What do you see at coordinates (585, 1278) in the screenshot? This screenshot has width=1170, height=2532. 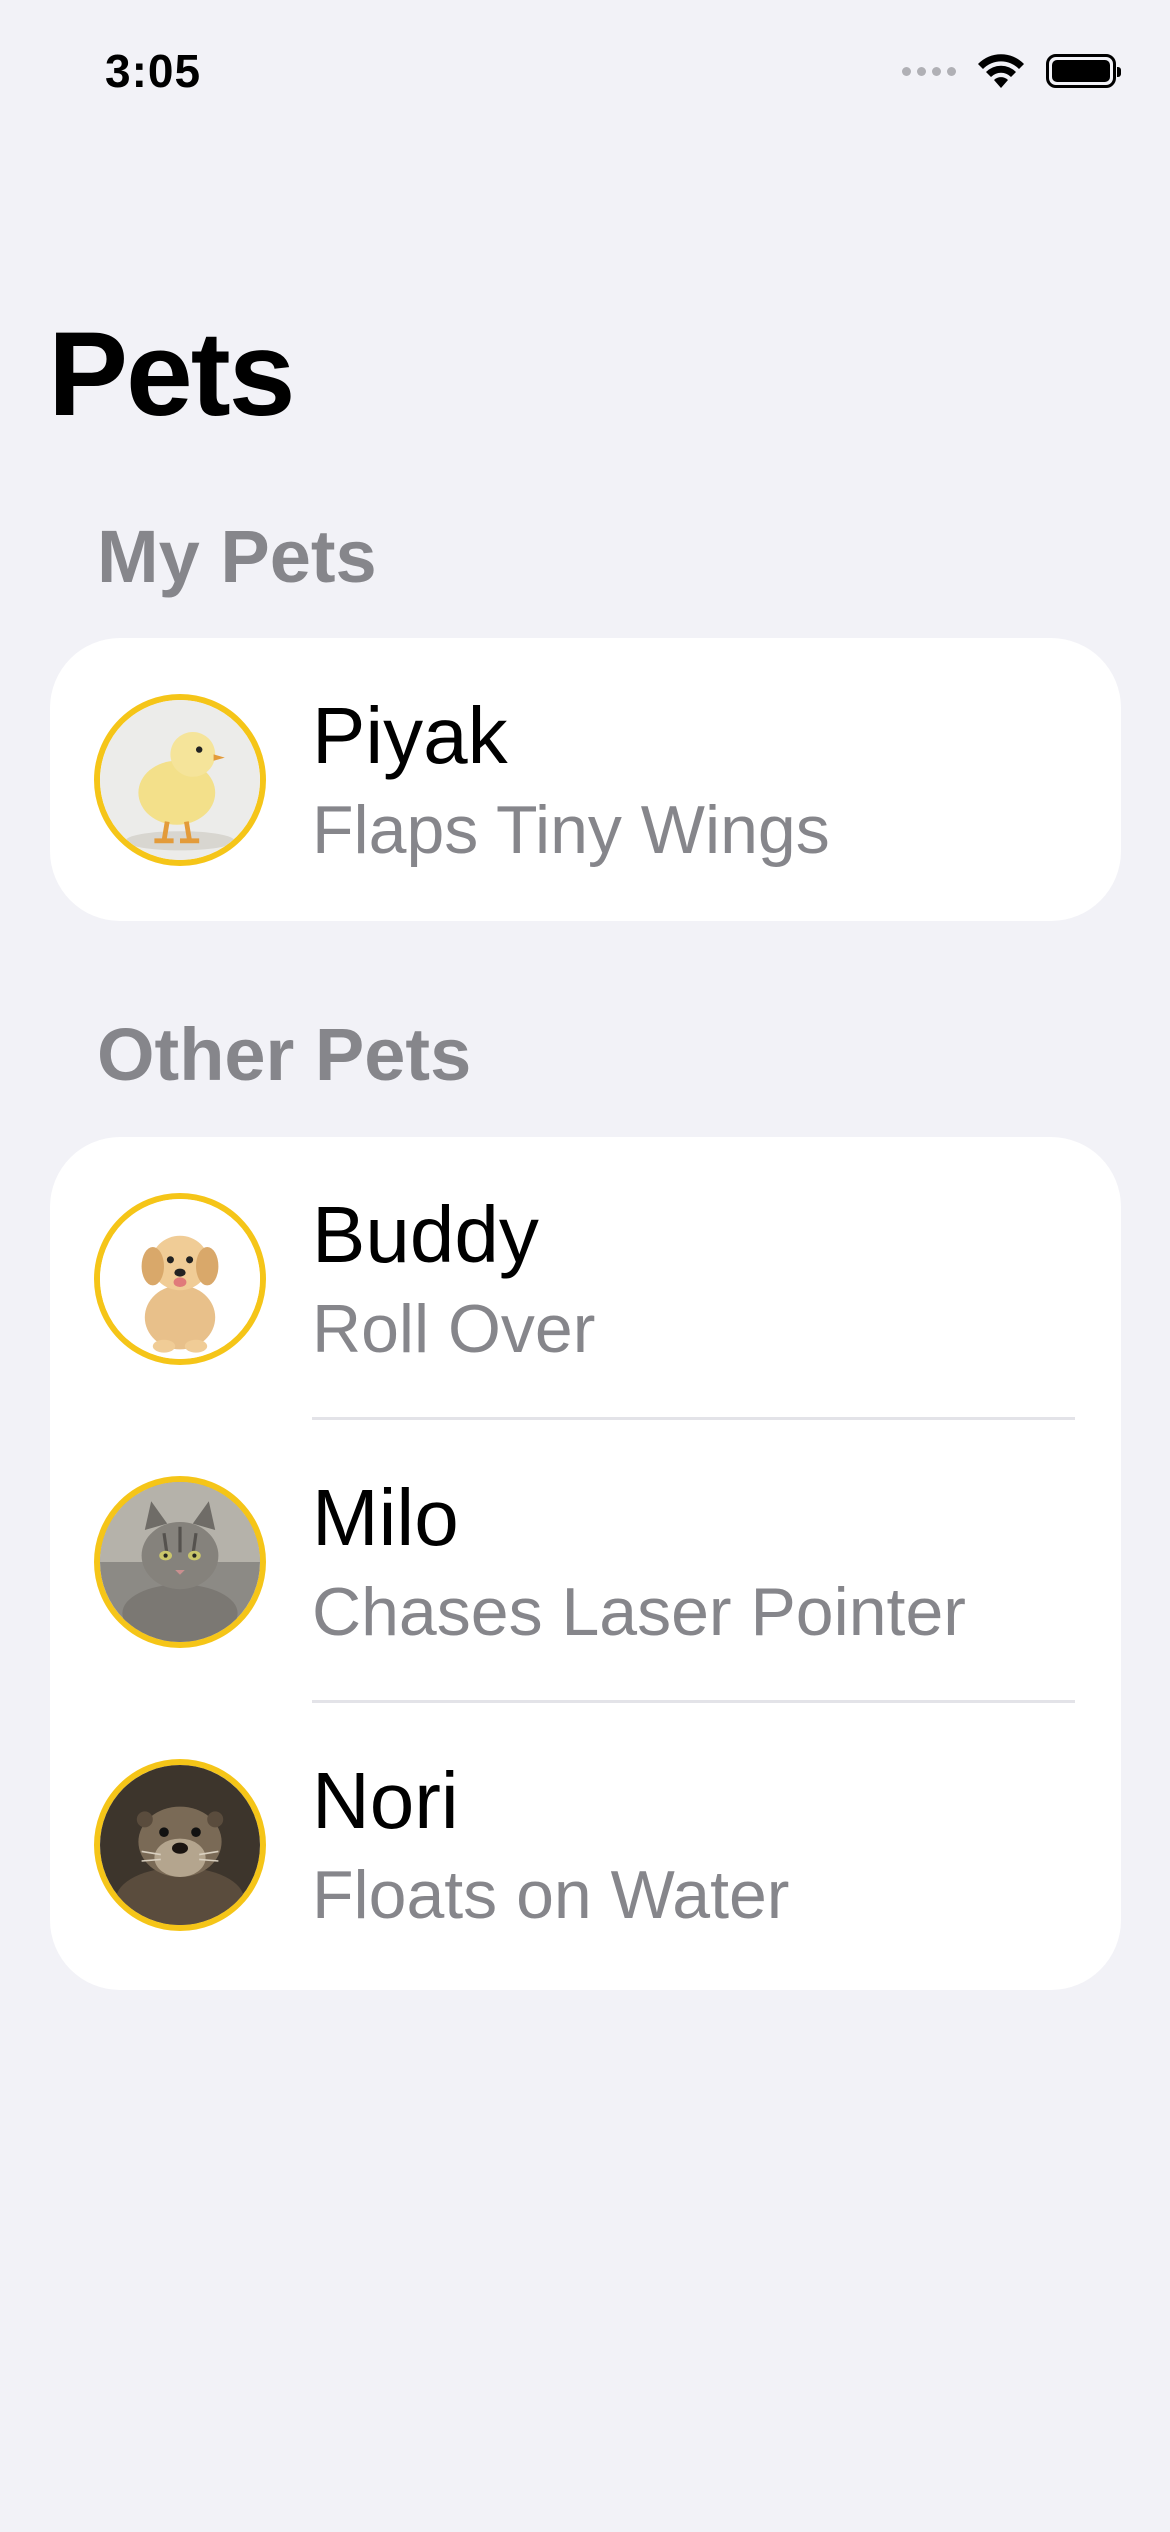 I see `list-item-buddy: Buddy Roll Over` at bounding box center [585, 1278].